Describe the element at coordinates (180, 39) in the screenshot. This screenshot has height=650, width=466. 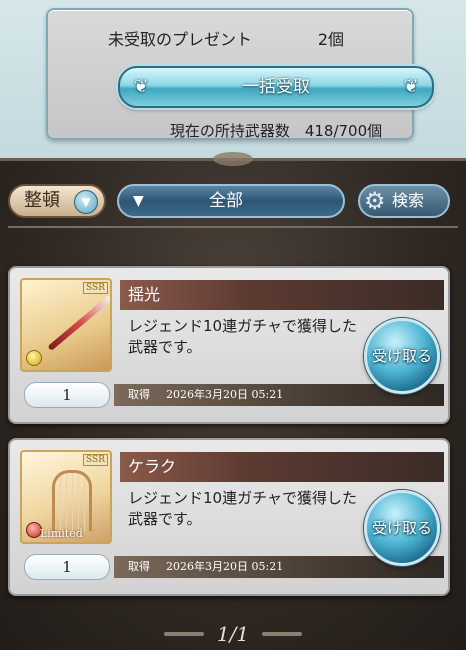
I see `unclaimed-label: 未受取のプレゼント` at that location.